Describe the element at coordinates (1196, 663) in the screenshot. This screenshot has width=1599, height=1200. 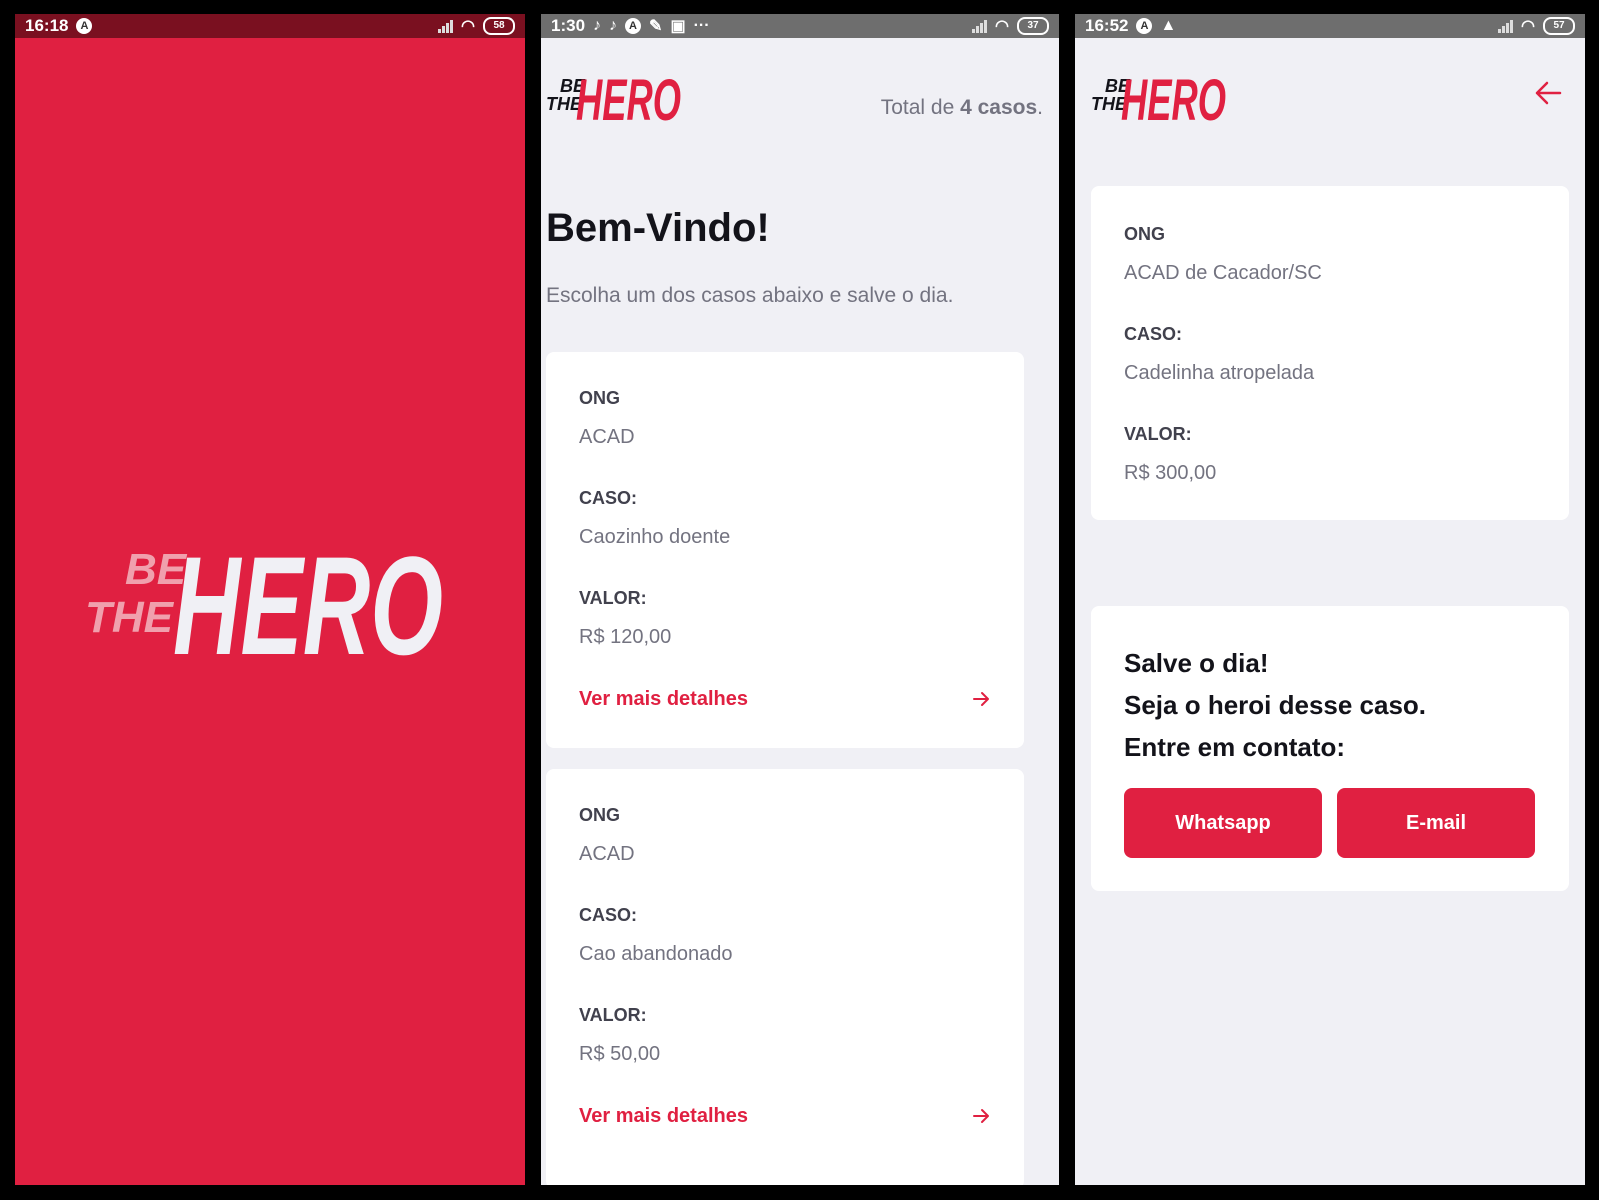
I see `cta-title: Salve o dia!` at that location.